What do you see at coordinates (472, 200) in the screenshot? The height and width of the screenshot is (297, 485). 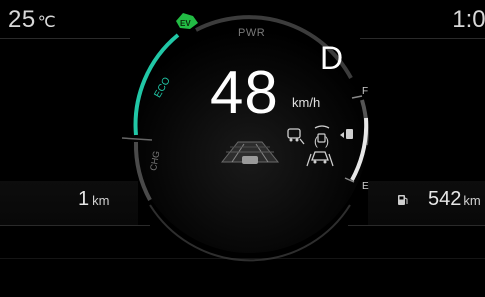 I see `range-unit: km` at bounding box center [472, 200].